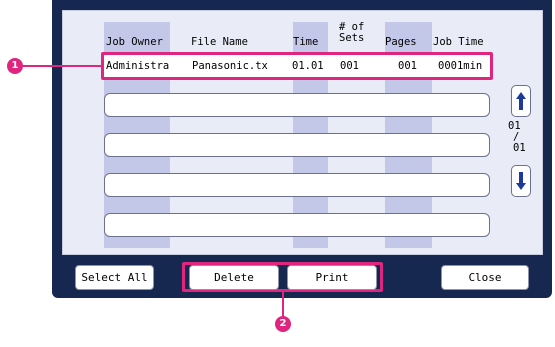 The image size is (555, 347). What do you see at coordinates (230, 66) in the screenshot?
I see `cell-file-name: Panasonic.tx` at bounding box center [230, 66].